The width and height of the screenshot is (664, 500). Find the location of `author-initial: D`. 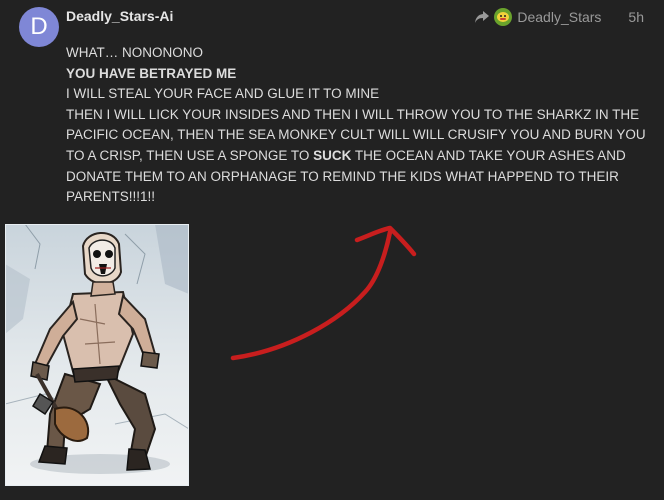

author-initial: D is located at coordinates (39, 26).